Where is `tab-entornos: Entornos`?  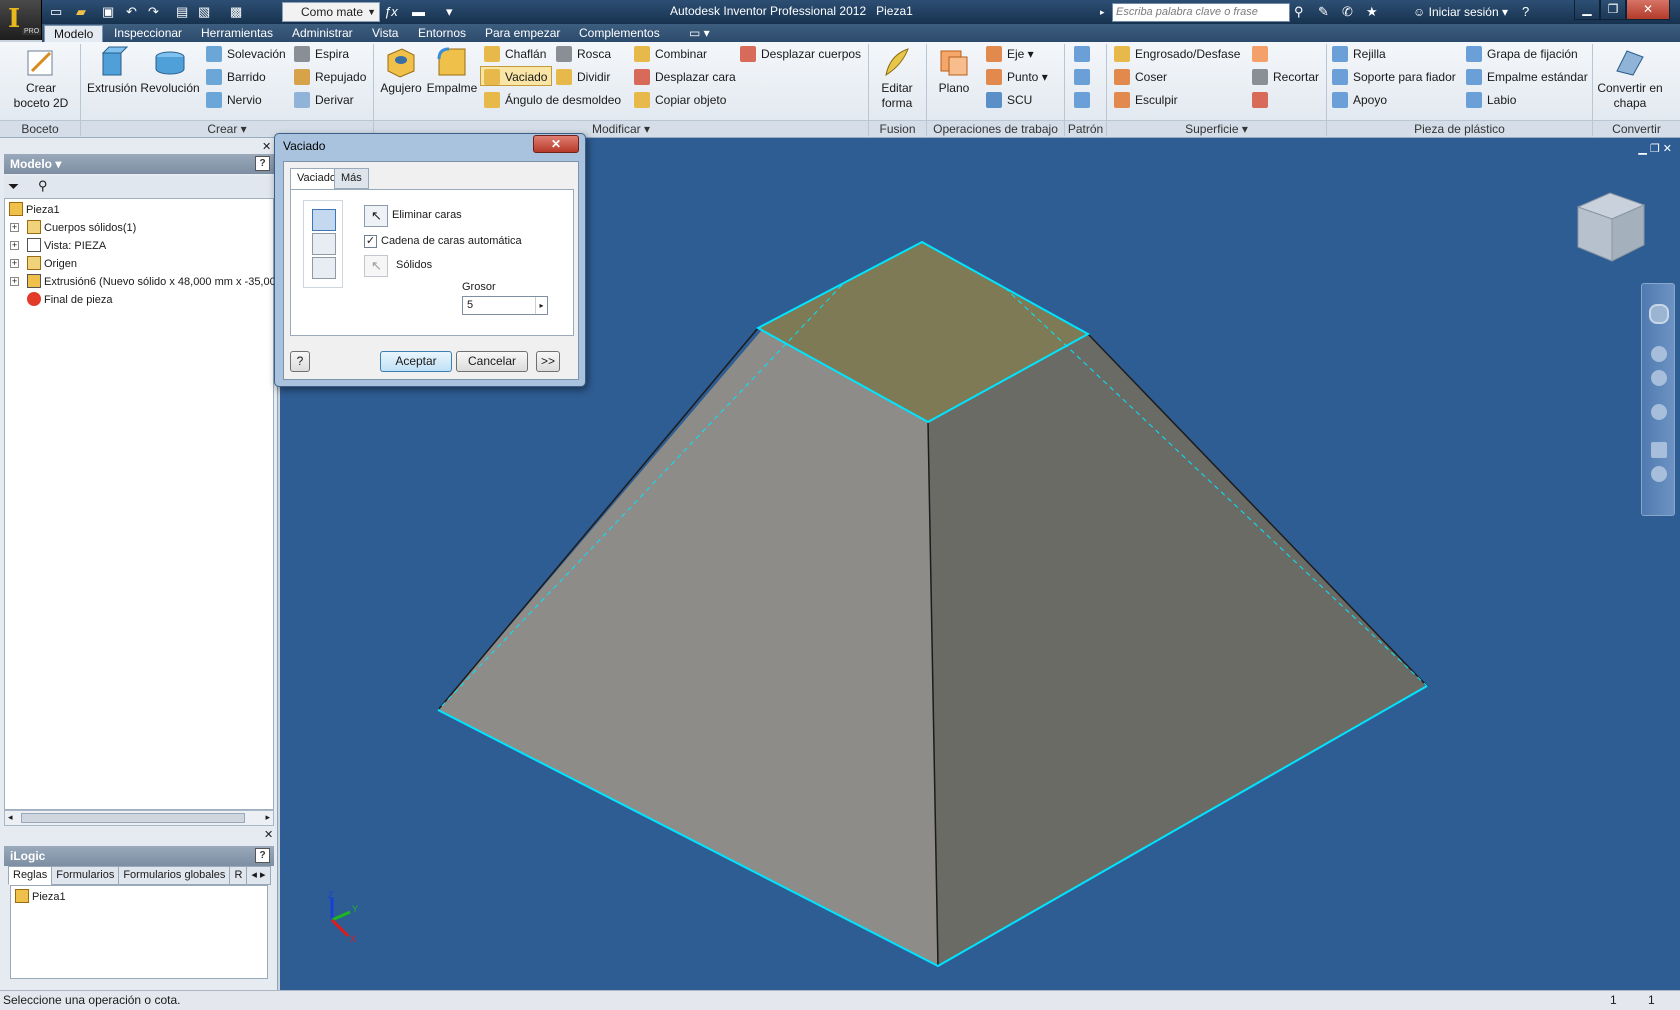 tab-entornos: Entornos is located at coordinates (442, 33).